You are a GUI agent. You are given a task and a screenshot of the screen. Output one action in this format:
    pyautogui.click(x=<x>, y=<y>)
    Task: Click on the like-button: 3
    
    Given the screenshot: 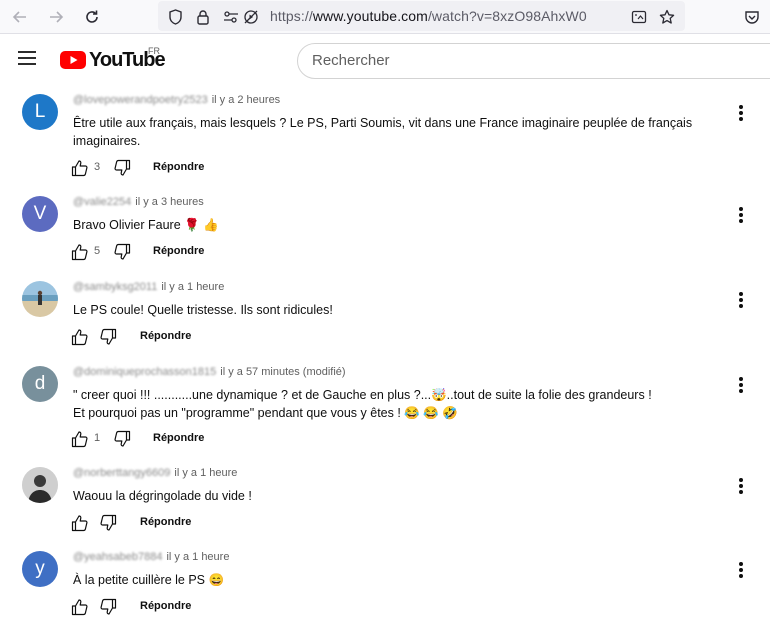 What is the action you would take?
    pyautogui.click(x=85, y=168)
    